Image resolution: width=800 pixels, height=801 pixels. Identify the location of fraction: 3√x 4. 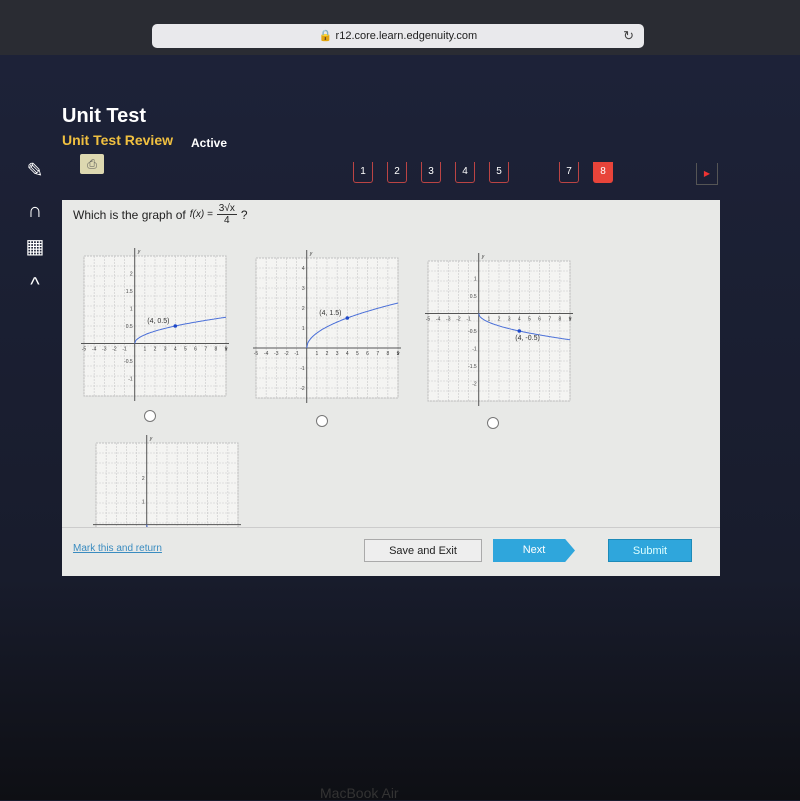
(226, 214).